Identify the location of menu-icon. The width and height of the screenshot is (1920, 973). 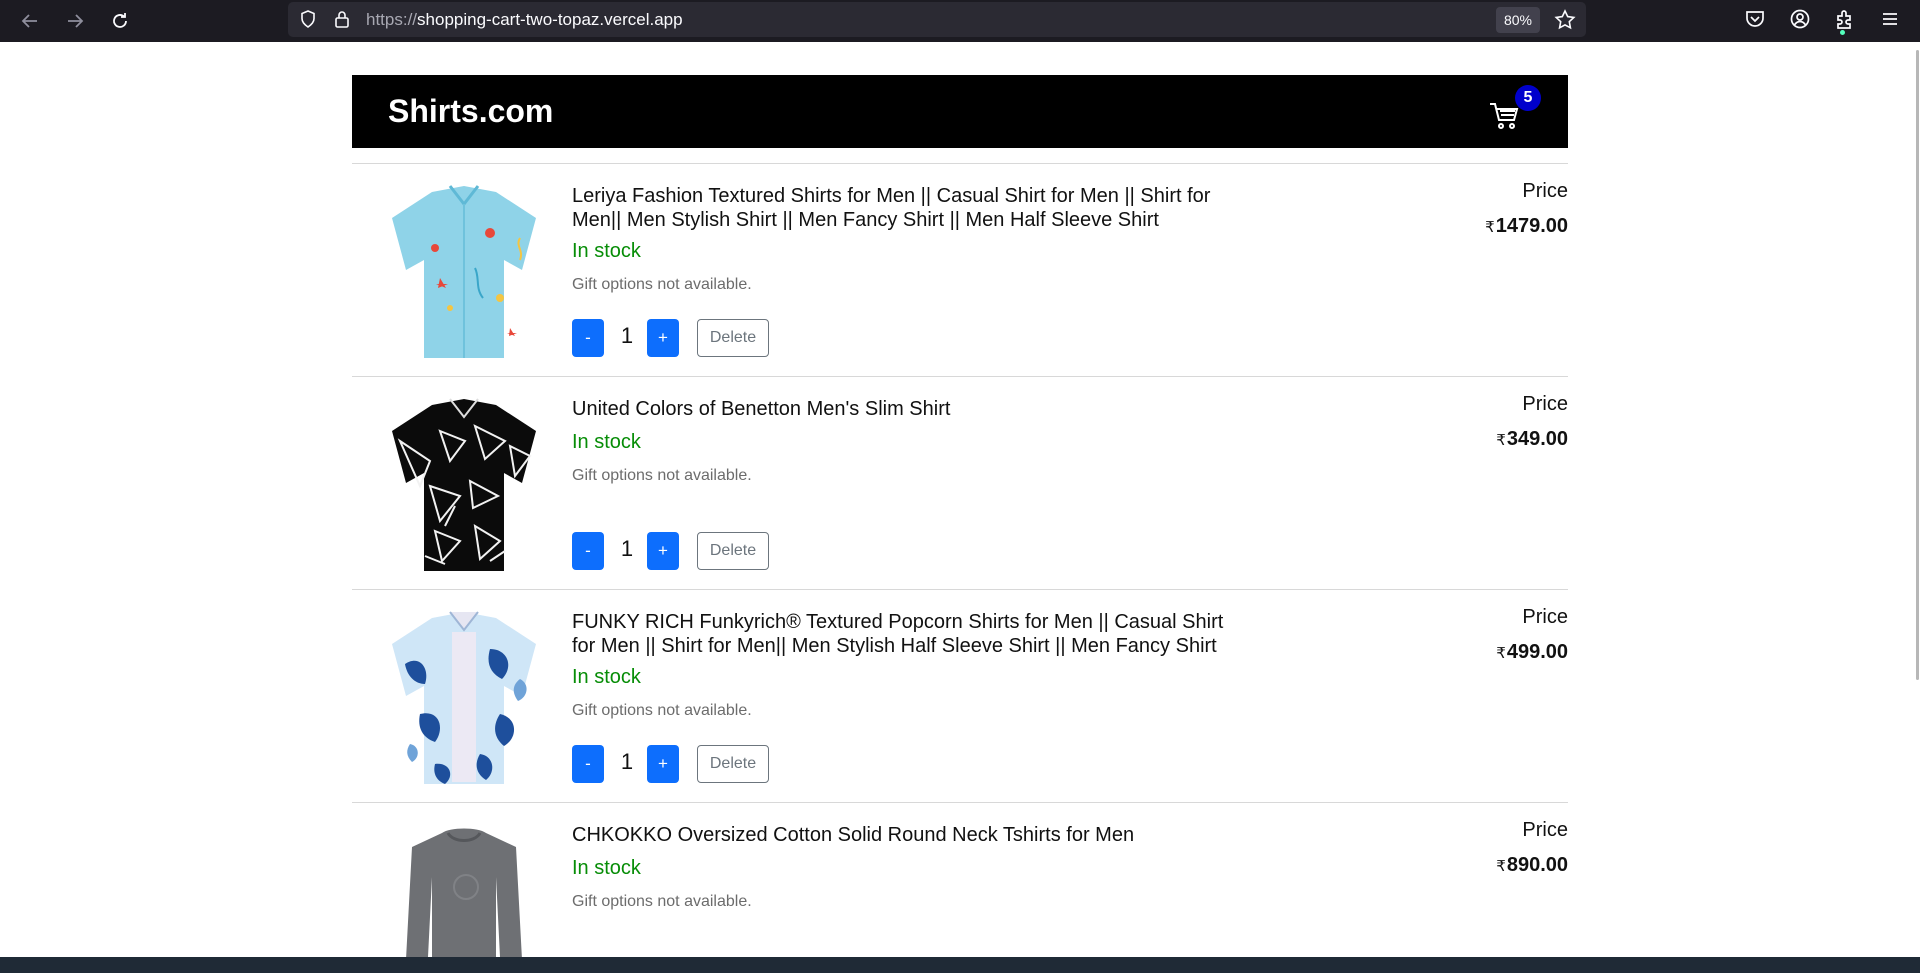
(1890, 19).